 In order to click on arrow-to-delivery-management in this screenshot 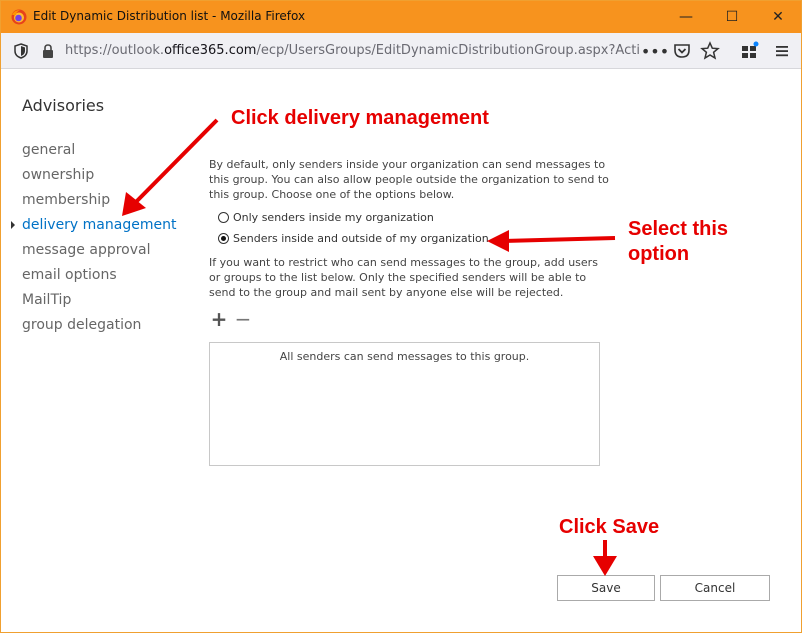, I will do `click(170, 167)`.